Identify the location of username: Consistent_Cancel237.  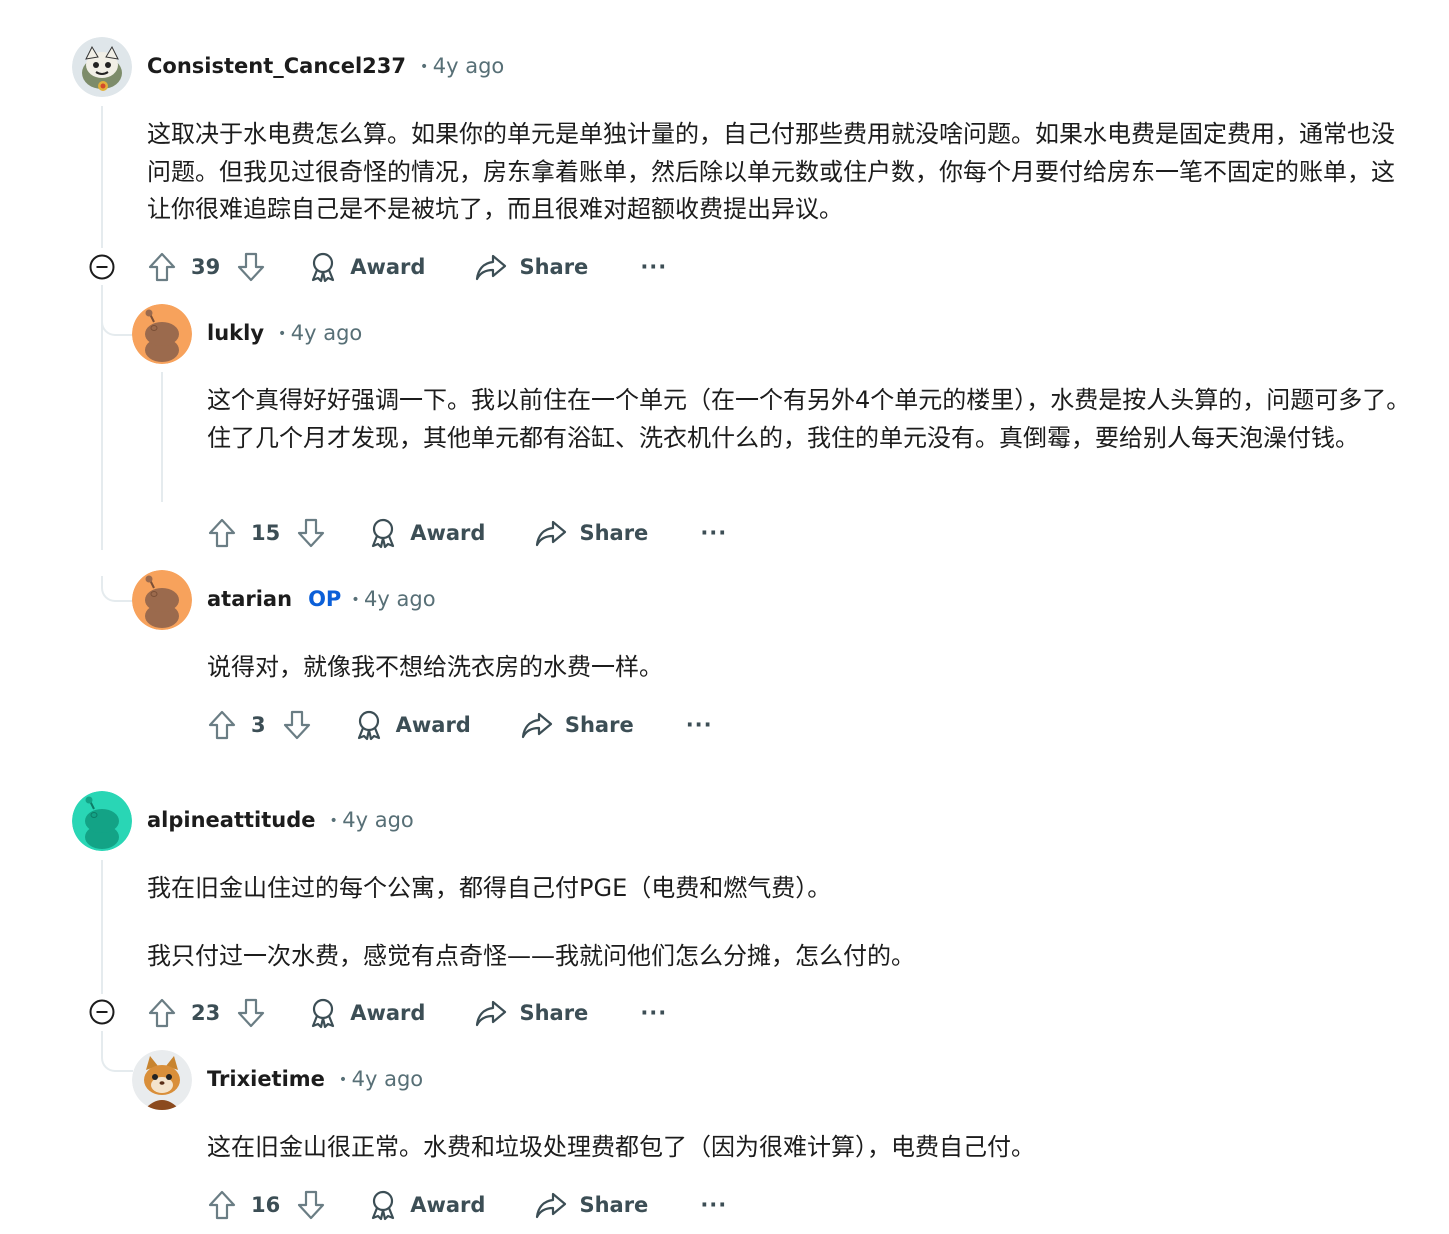
(276, 66).